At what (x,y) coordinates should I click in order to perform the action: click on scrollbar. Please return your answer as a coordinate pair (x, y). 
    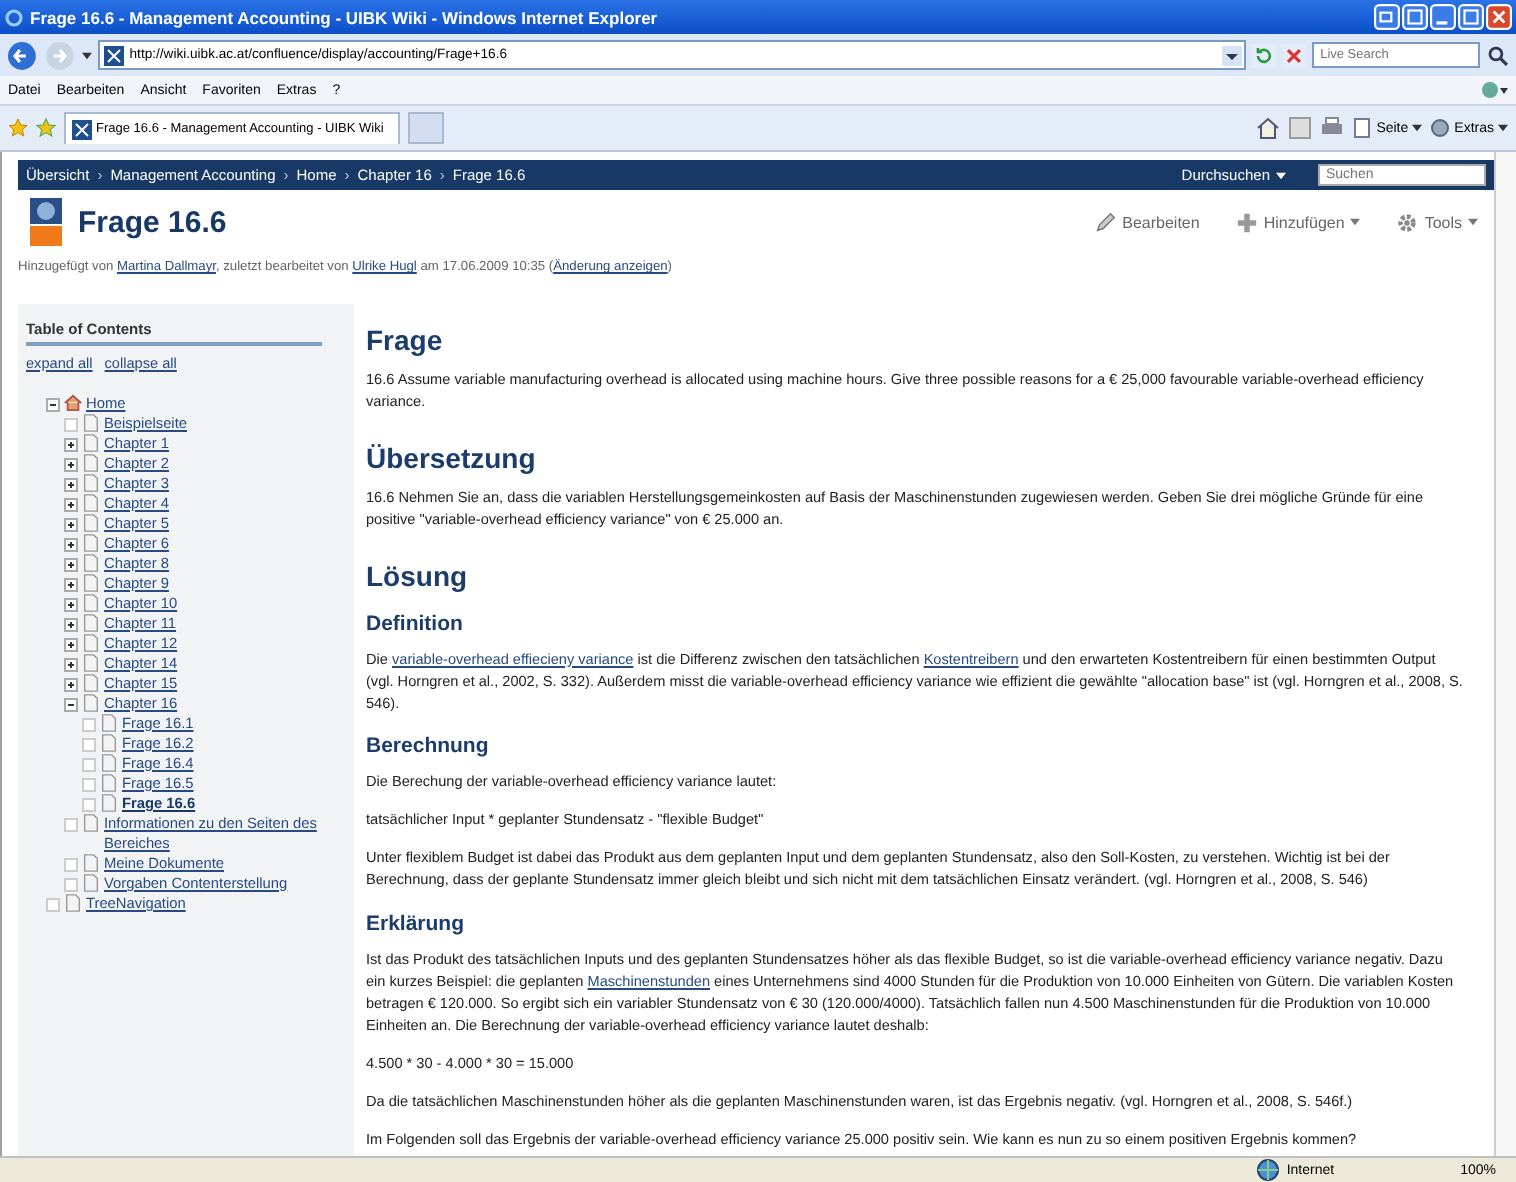
    Looking at the image, I should click on (1505, 654).